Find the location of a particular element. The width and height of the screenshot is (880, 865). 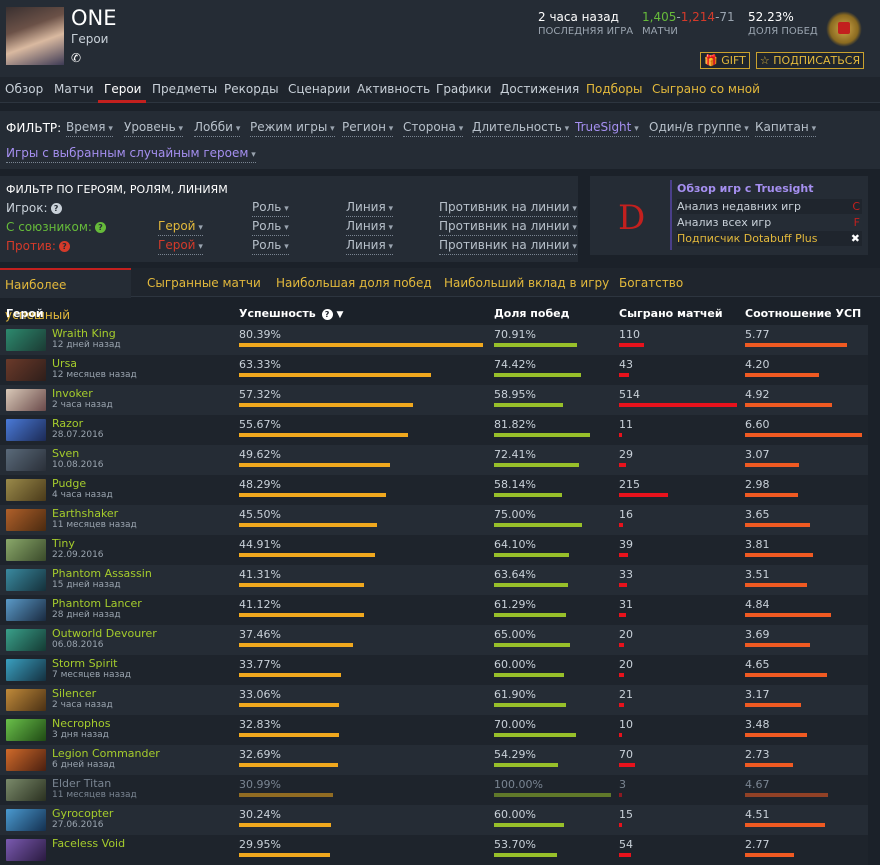

hero-name: Phantom Assassin is located at coordinates (102, 573).